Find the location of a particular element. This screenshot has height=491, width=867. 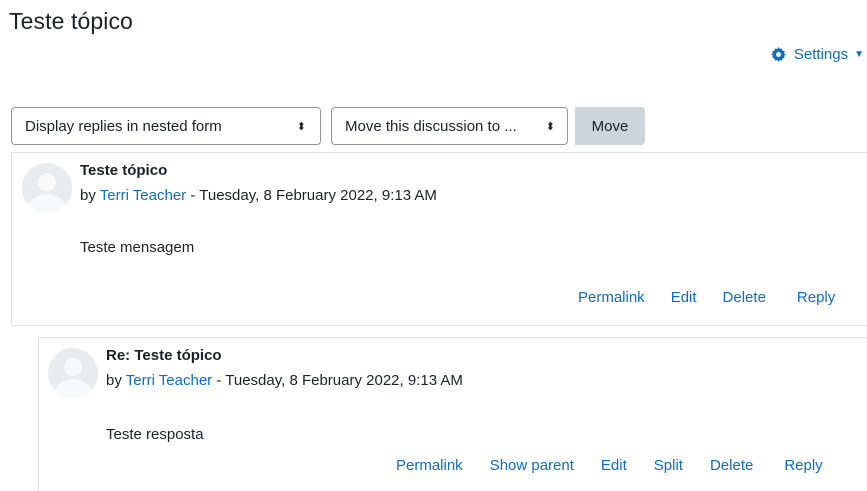

move-button: Move is located at coordinates (610, 126).